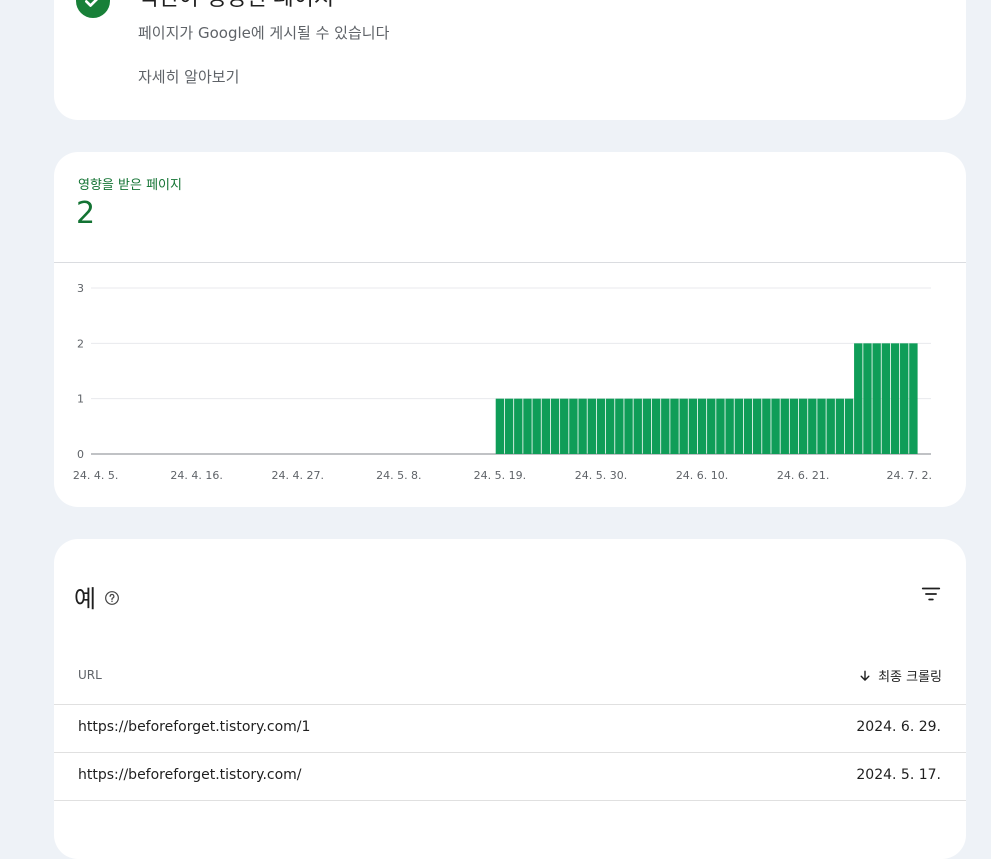 The height and width of the screenshot is (859, 991). What do you see at coordinates (510, 824) in the screenshot?
I see `table-row` at bounding box center [510, 824].